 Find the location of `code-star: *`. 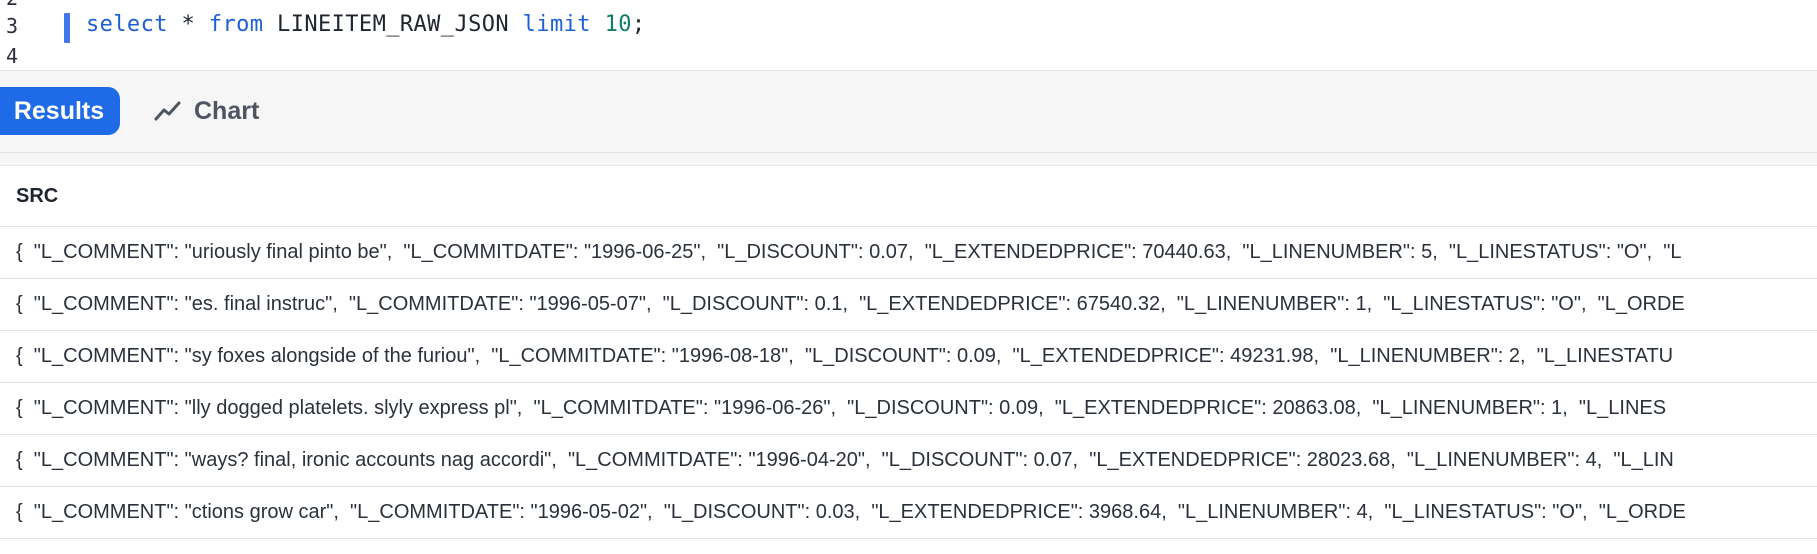

code-star: * is located at coordinates (188, 24).